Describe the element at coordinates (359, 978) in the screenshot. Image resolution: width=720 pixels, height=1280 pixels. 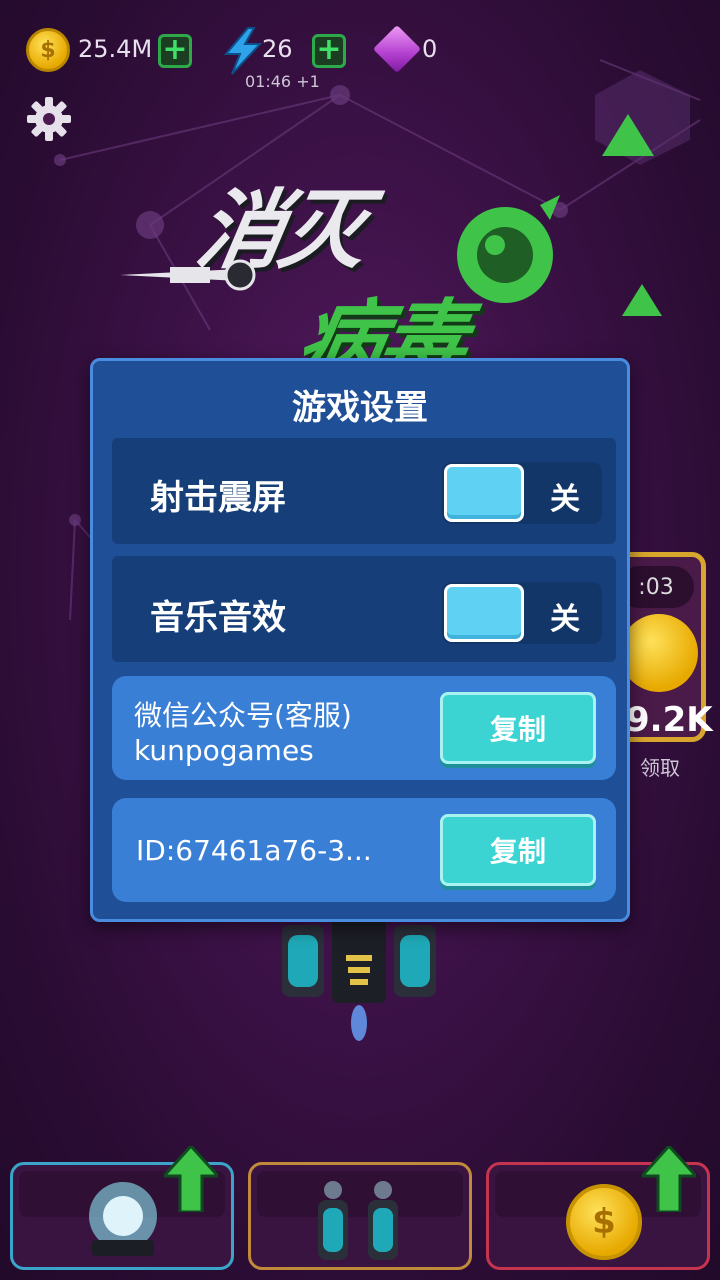
I see `player-ship` at that location.